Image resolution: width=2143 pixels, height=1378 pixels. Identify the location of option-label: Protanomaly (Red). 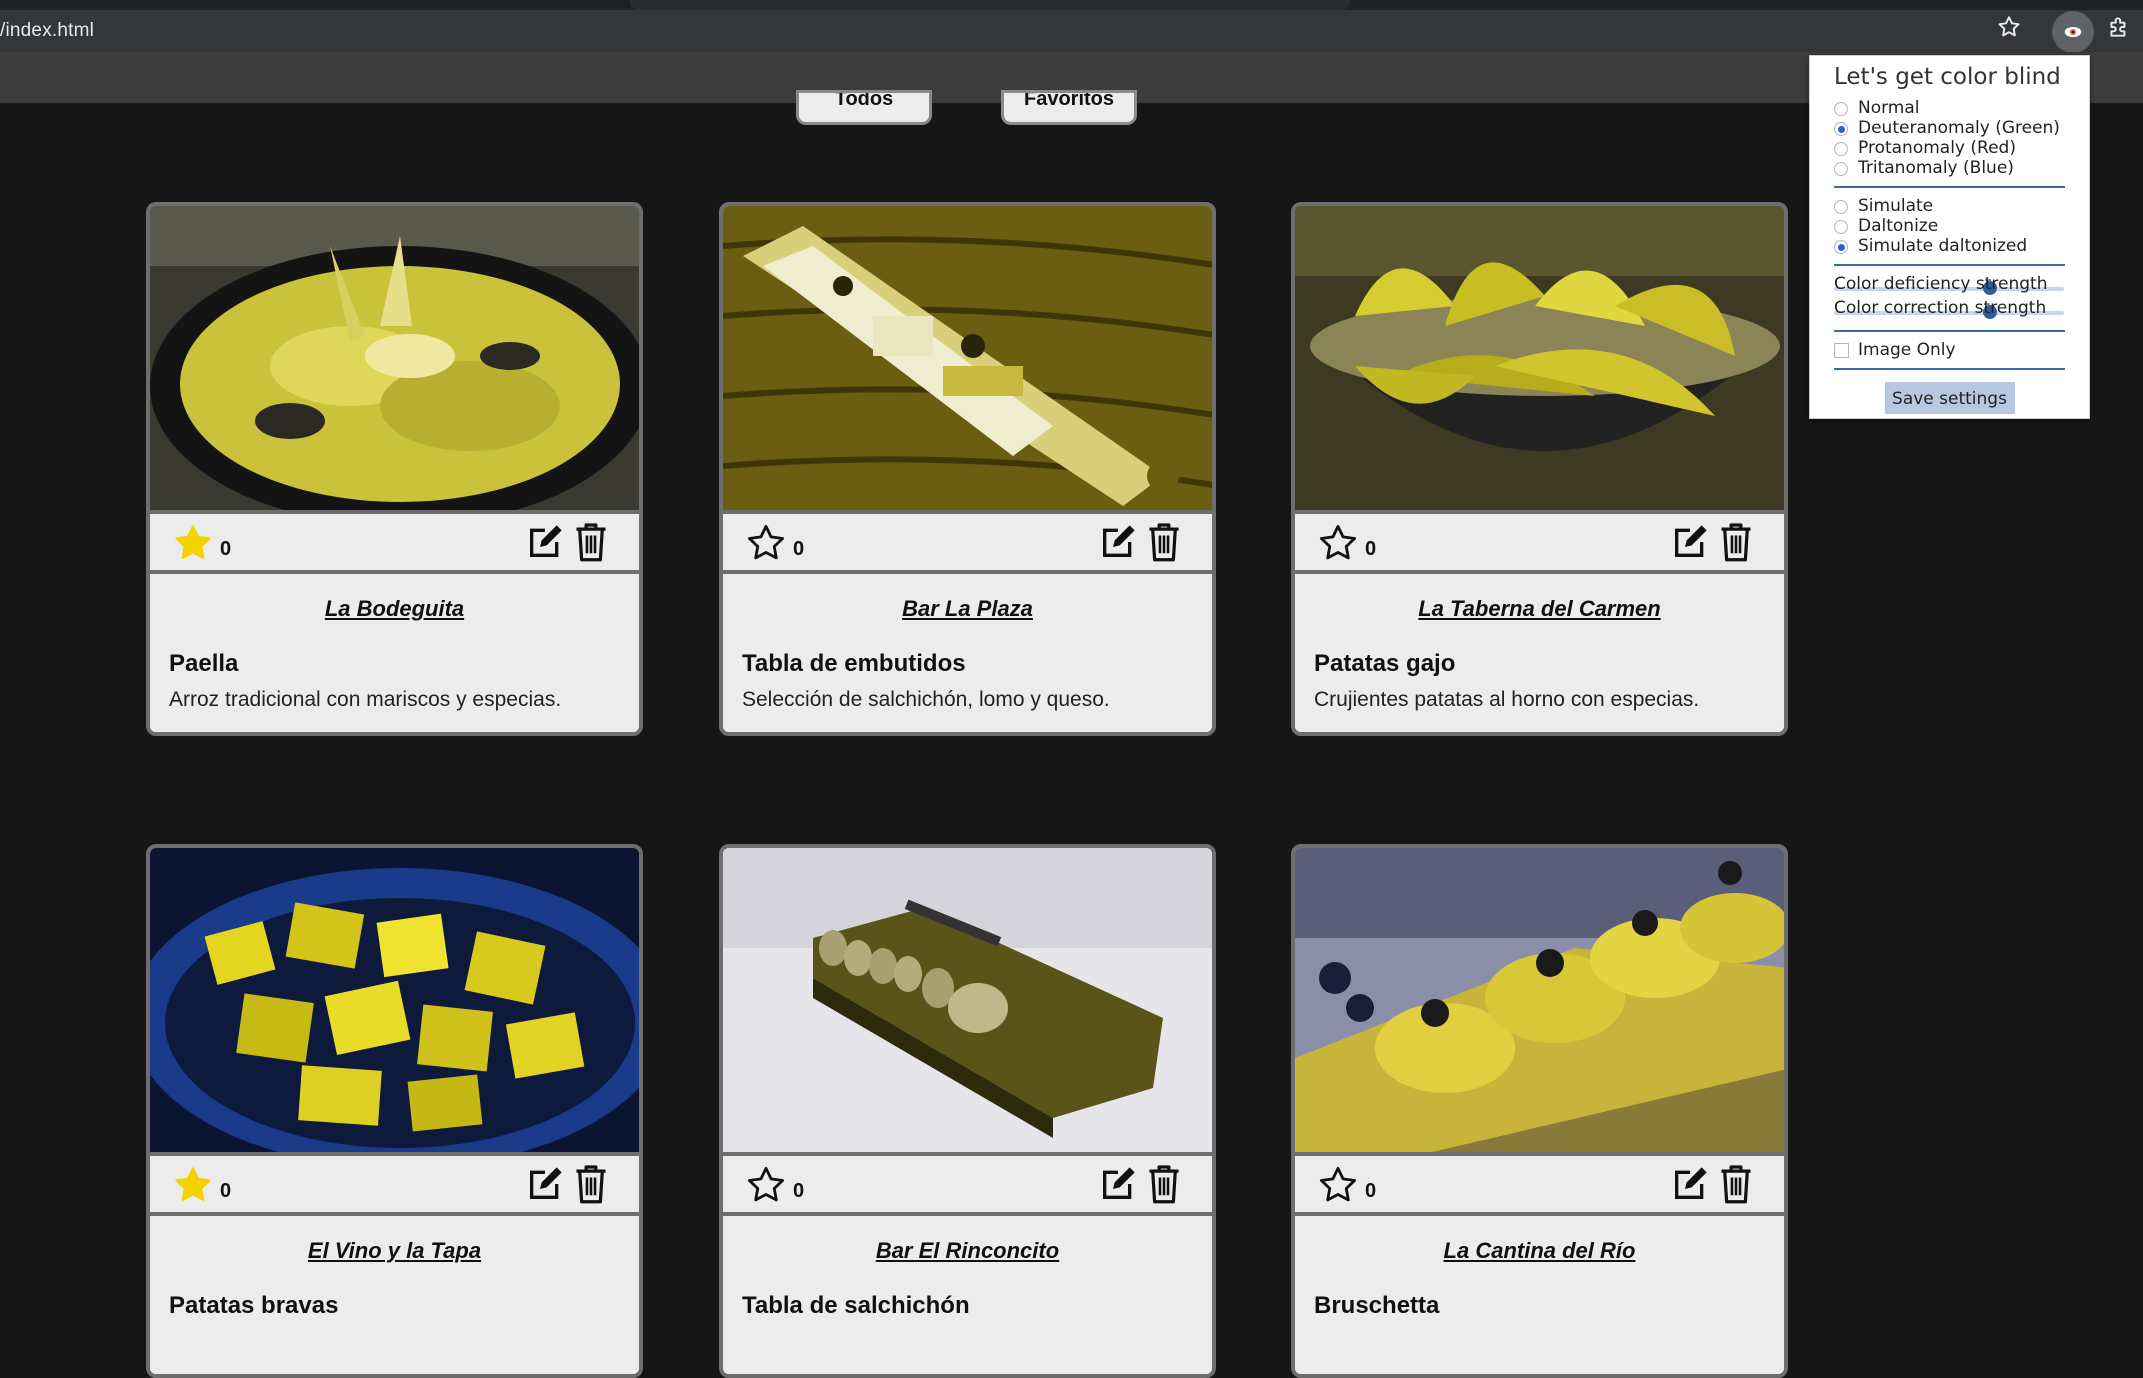
(1937, 148).